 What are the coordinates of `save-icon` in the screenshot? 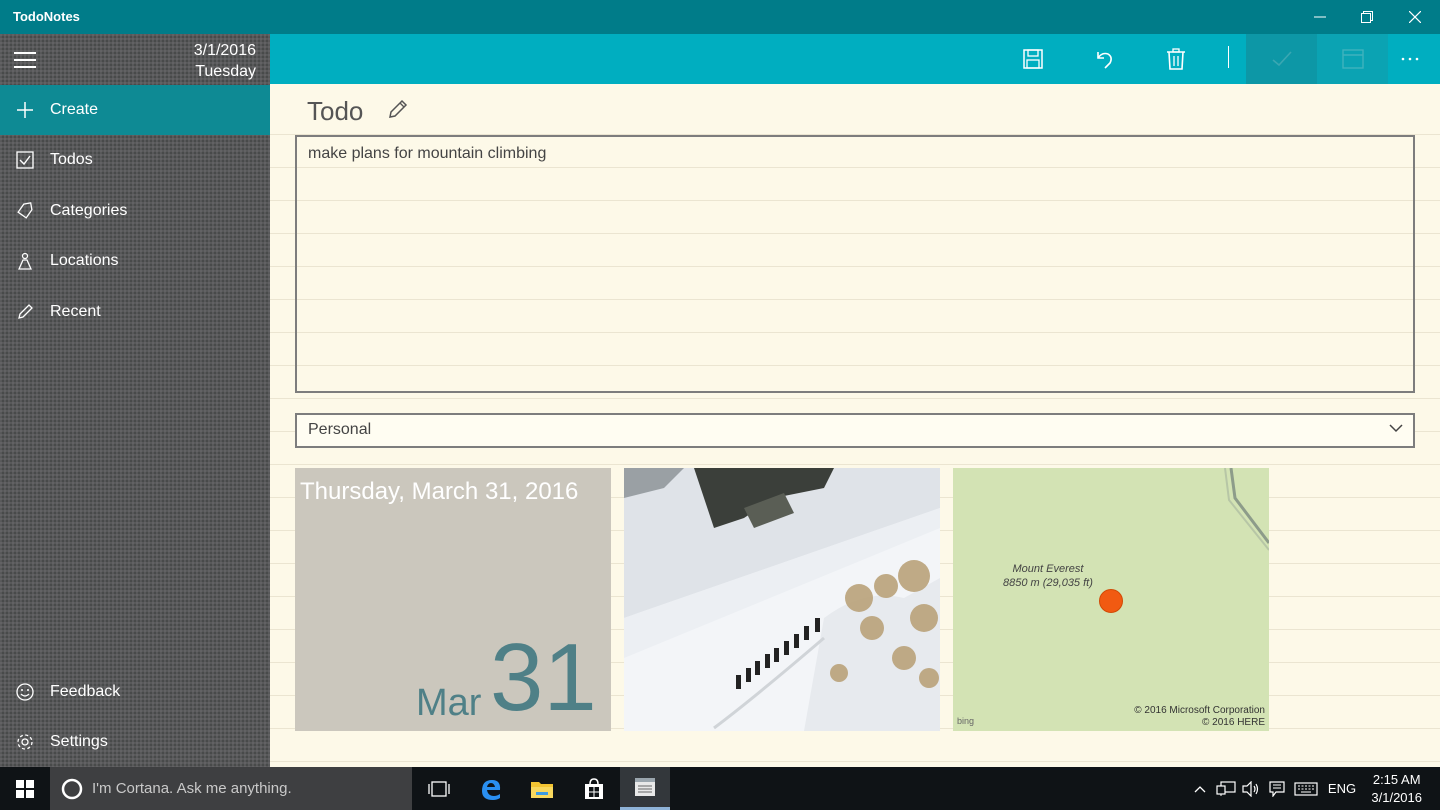 It's located at (1032, 59).